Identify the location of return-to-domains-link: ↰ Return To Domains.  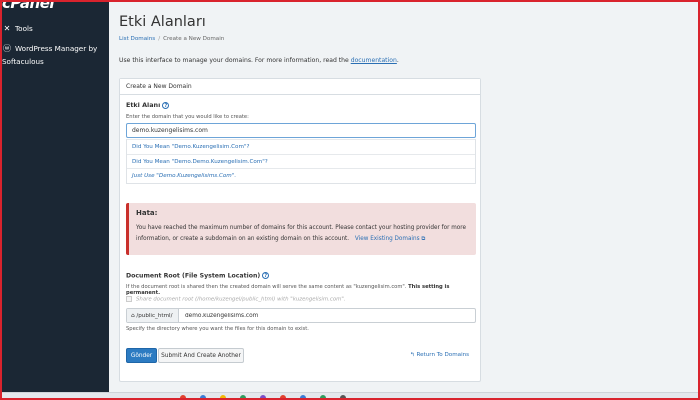
(439, 355).